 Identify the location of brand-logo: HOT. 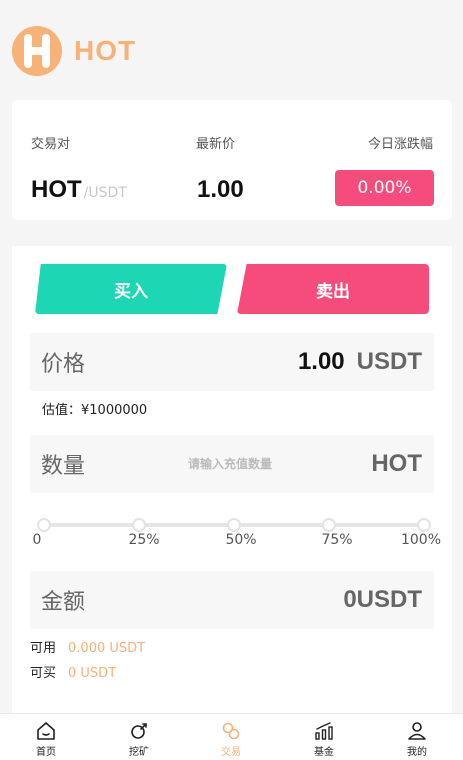
(74, 51).